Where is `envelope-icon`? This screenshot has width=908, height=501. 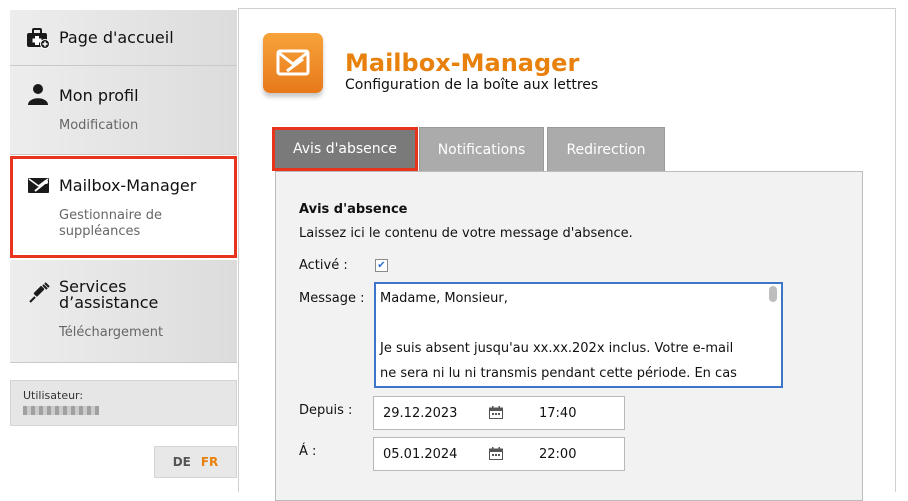
envelope-icon is located at coordinates (293, 62).